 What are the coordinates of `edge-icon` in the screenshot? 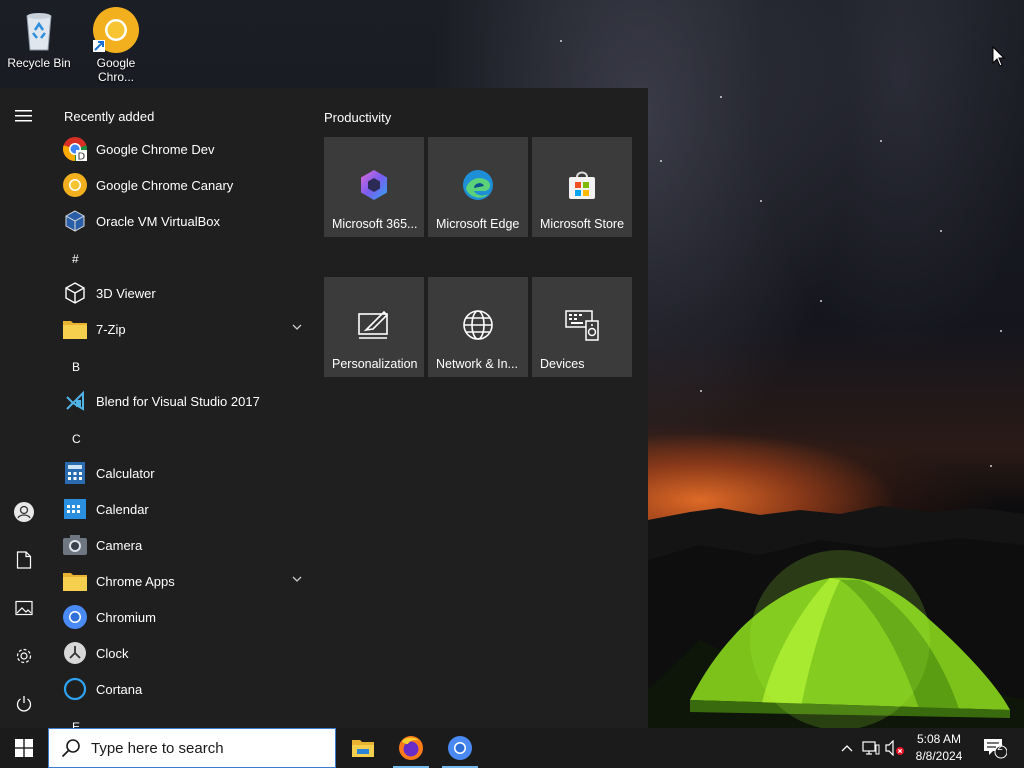 It's located at (478, 185).